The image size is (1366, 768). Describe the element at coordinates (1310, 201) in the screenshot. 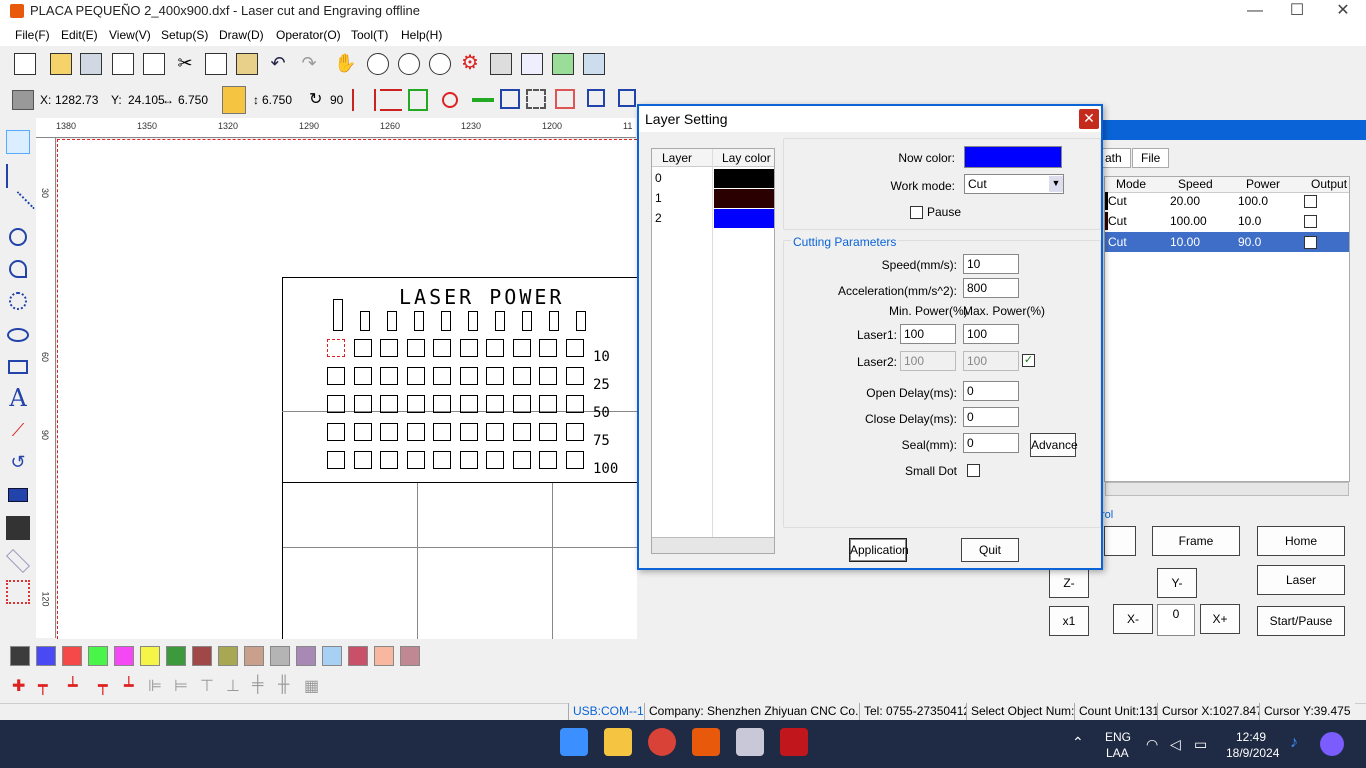

I see `output-checkbox` at that location.